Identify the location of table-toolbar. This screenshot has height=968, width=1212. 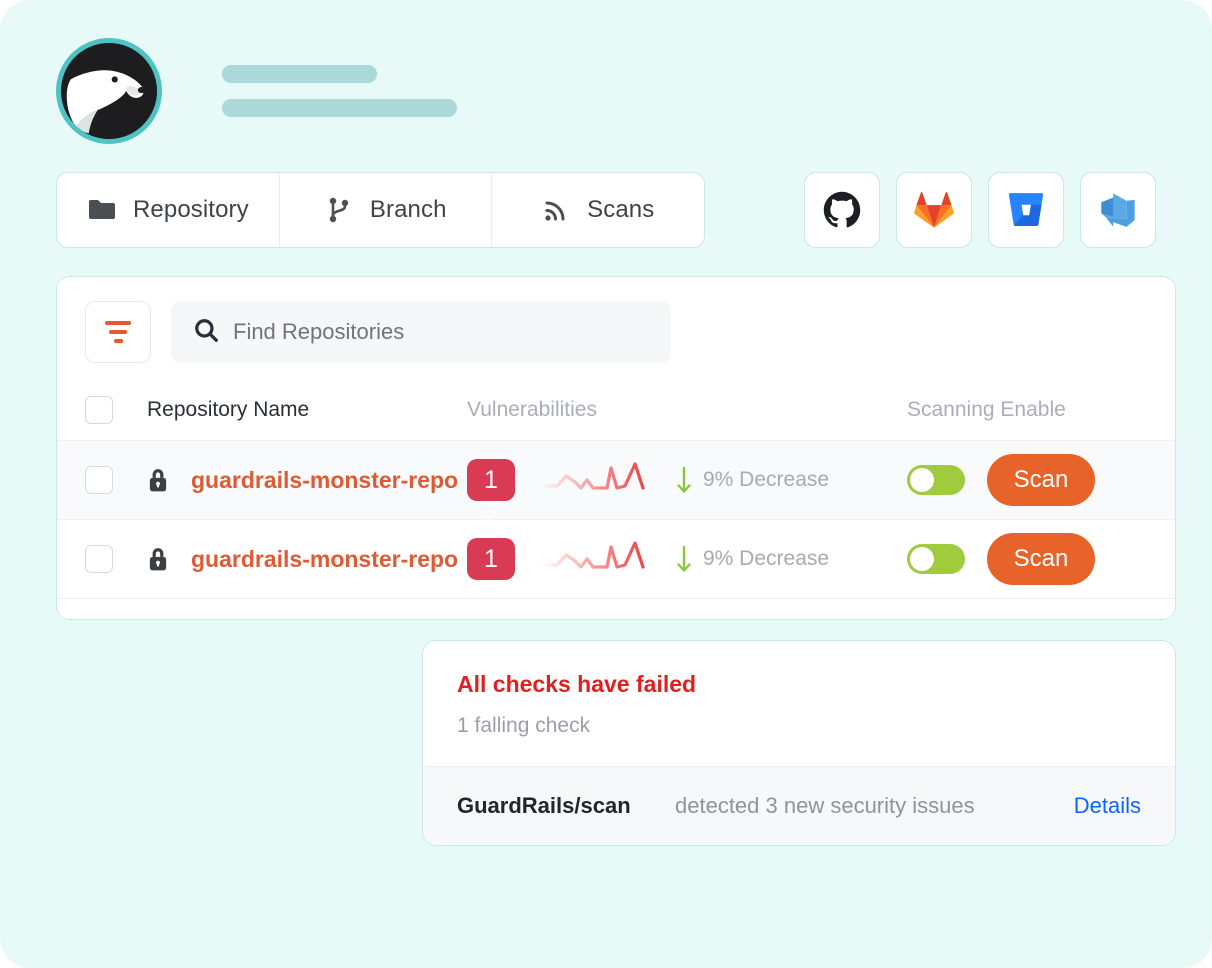
(616, 320).